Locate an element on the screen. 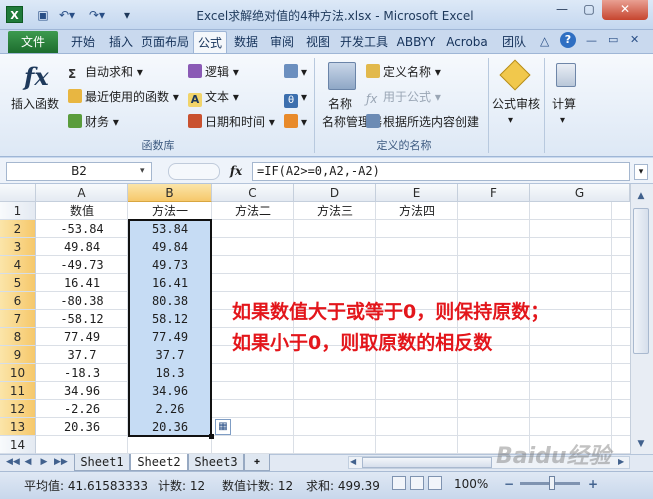  column-header-d: D is located at coordinates (335, 193).